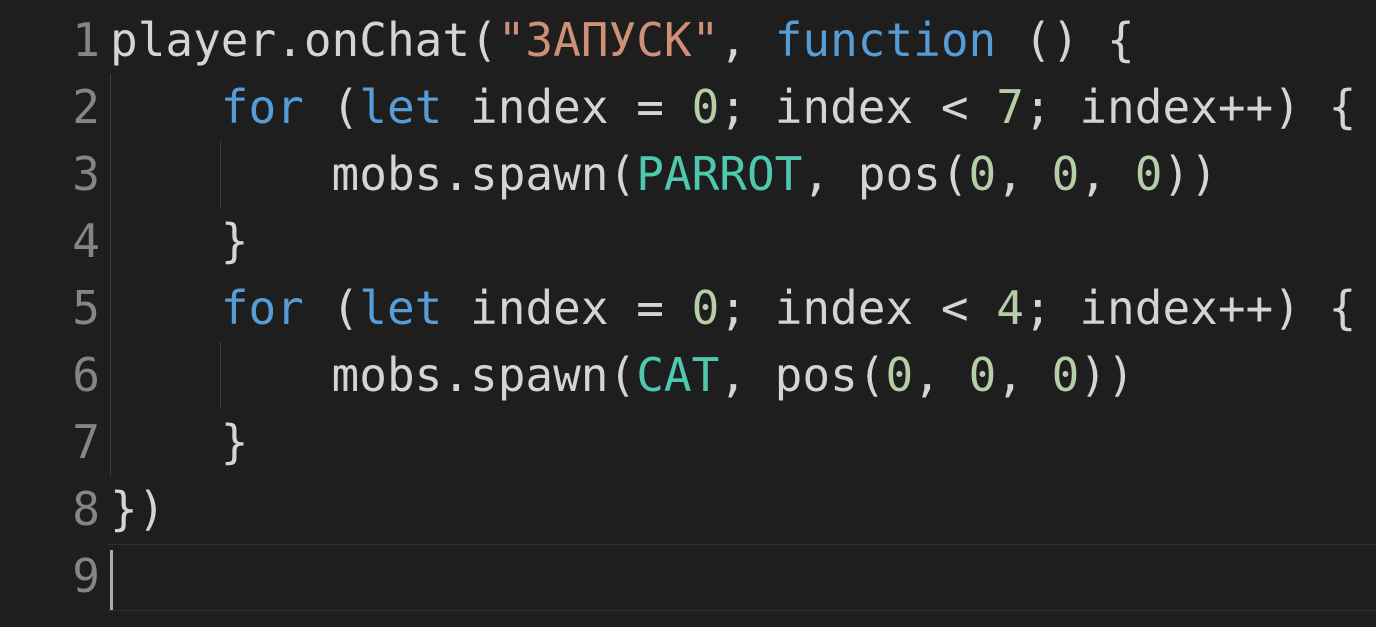 This screenshot has width=1376, height=627. What do you see at coordinates (86, 509) in the screenshot?
I see `line-number: 8` at bounding box center [86, 509].